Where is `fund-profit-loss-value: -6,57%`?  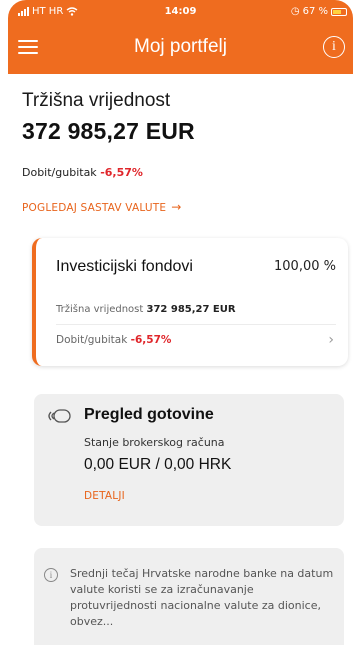
fund-profit-loss-value: -6,57% is located at coordinates (151, 340).